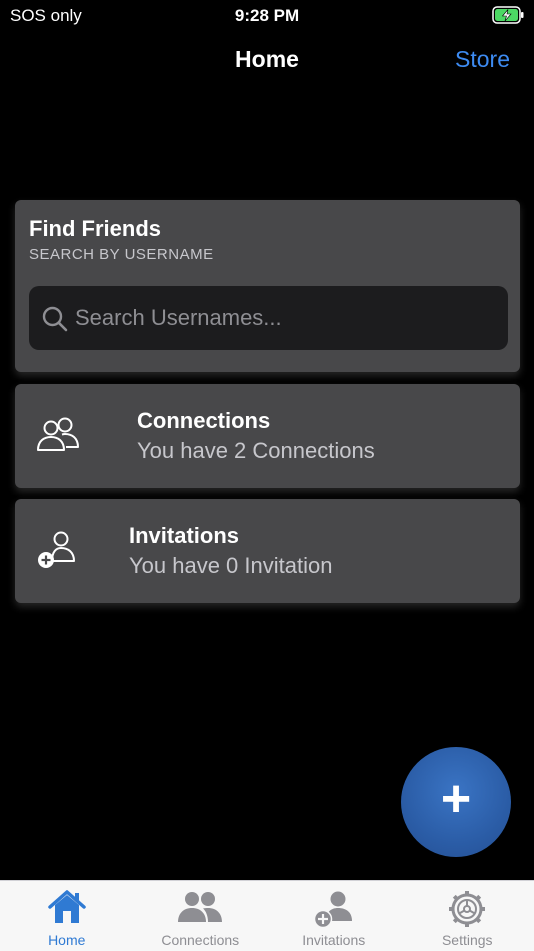  I want to click on find-friends-title: Find Friends, so click(95, 229).